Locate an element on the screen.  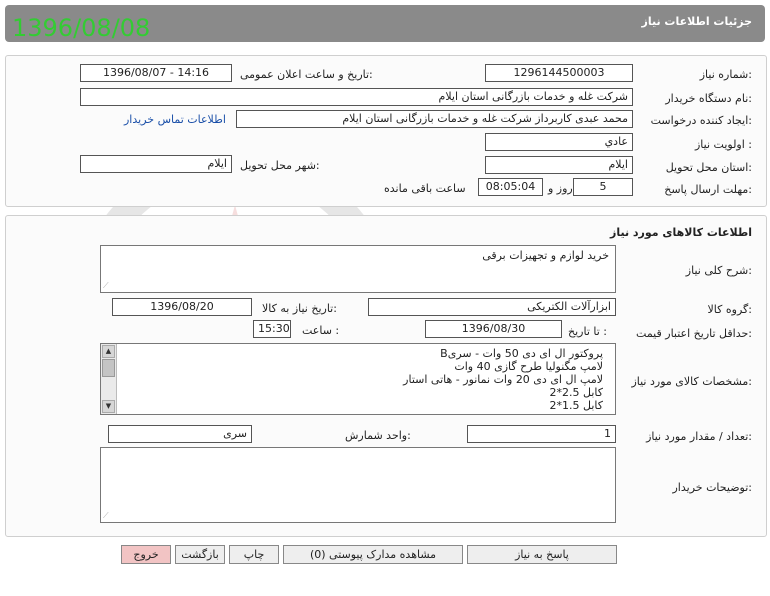
back-button: بازگشت is located at coordinates (200, 554).